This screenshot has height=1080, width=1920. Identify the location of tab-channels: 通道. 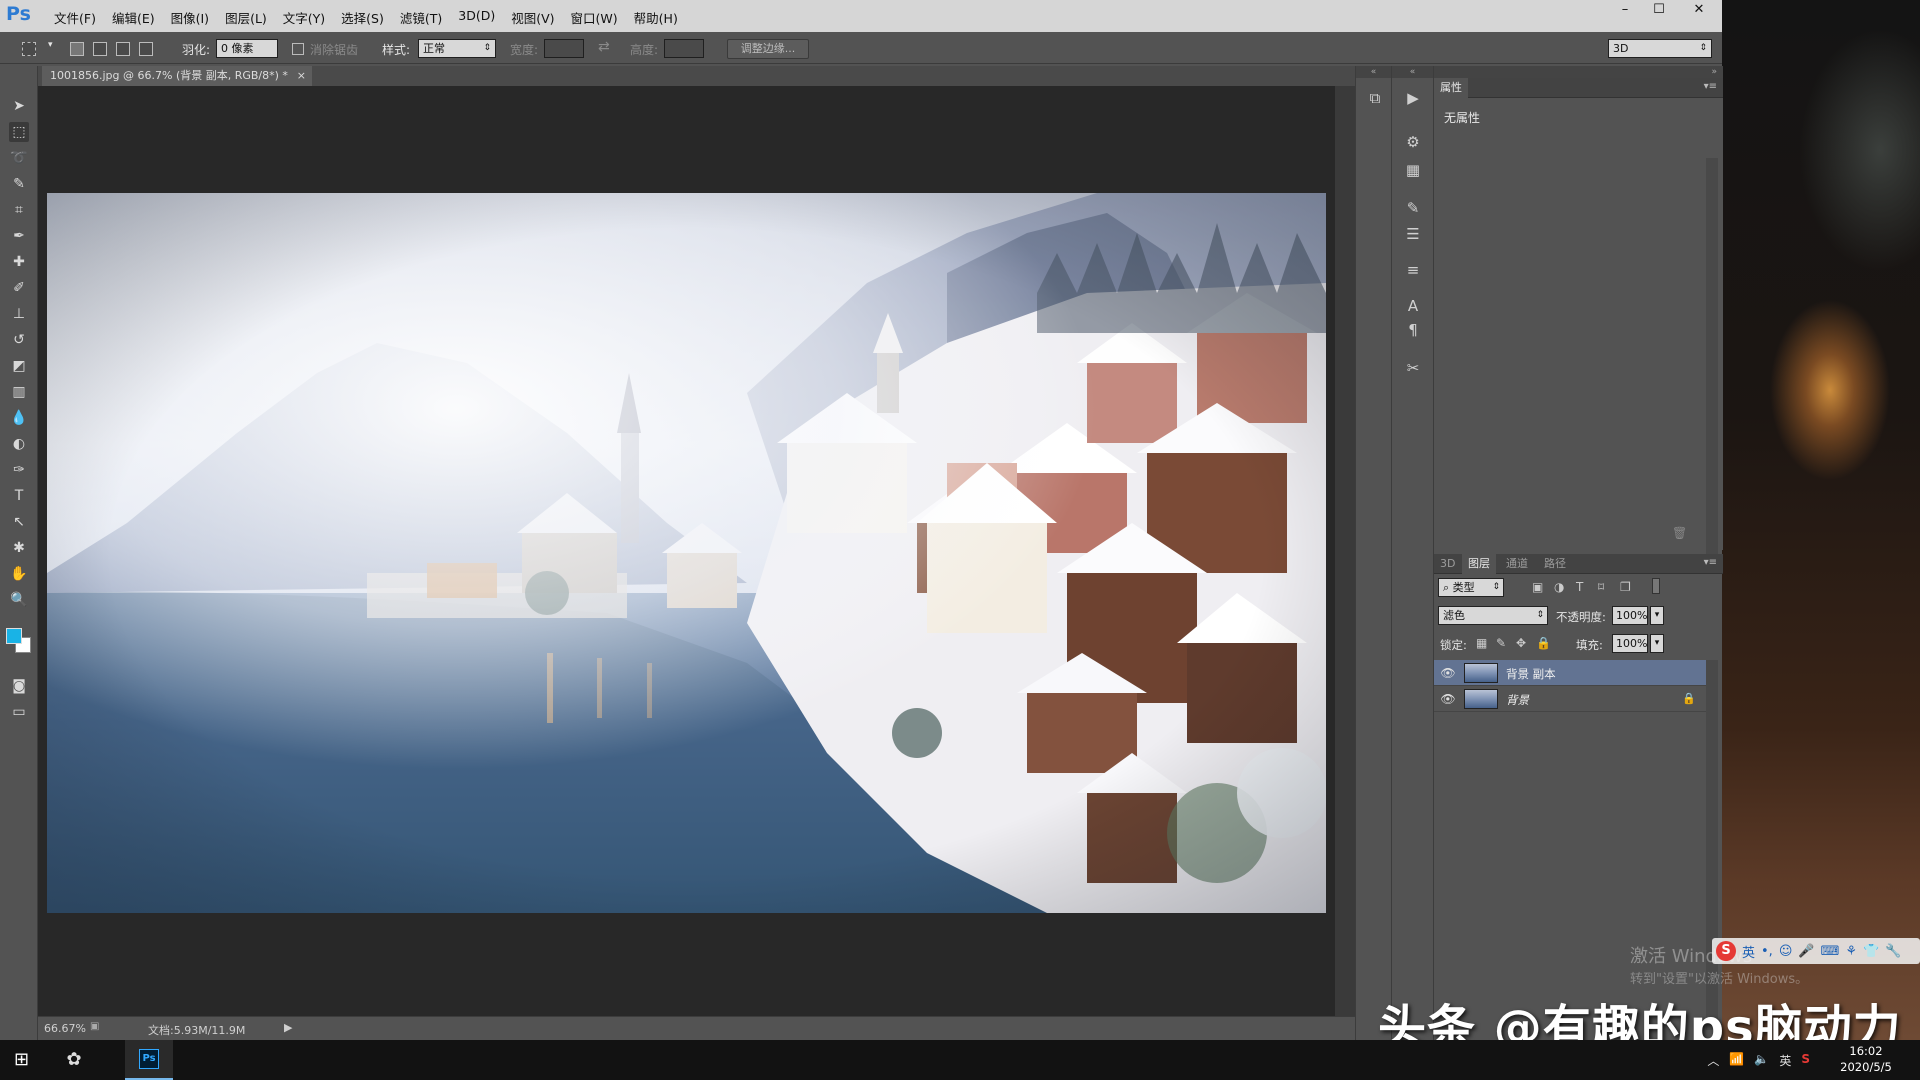
(1517, 564).